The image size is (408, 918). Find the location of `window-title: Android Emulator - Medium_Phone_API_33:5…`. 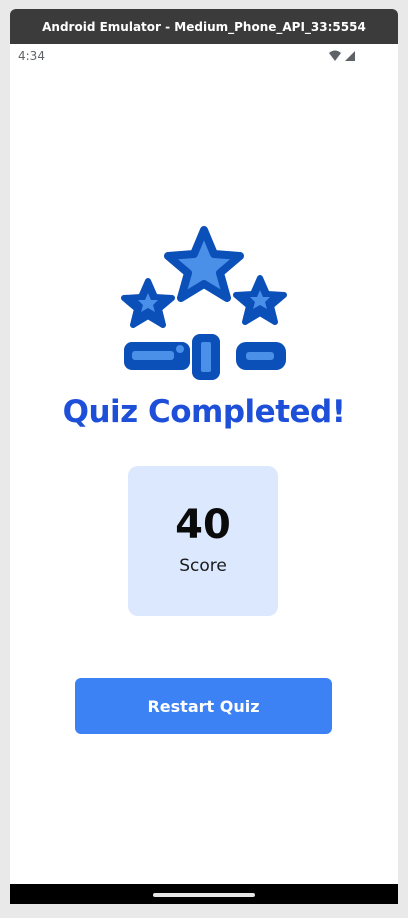

window-title: Android Emulator - Medium_Phone_API_33:5… is located at coordinates (204, 26).